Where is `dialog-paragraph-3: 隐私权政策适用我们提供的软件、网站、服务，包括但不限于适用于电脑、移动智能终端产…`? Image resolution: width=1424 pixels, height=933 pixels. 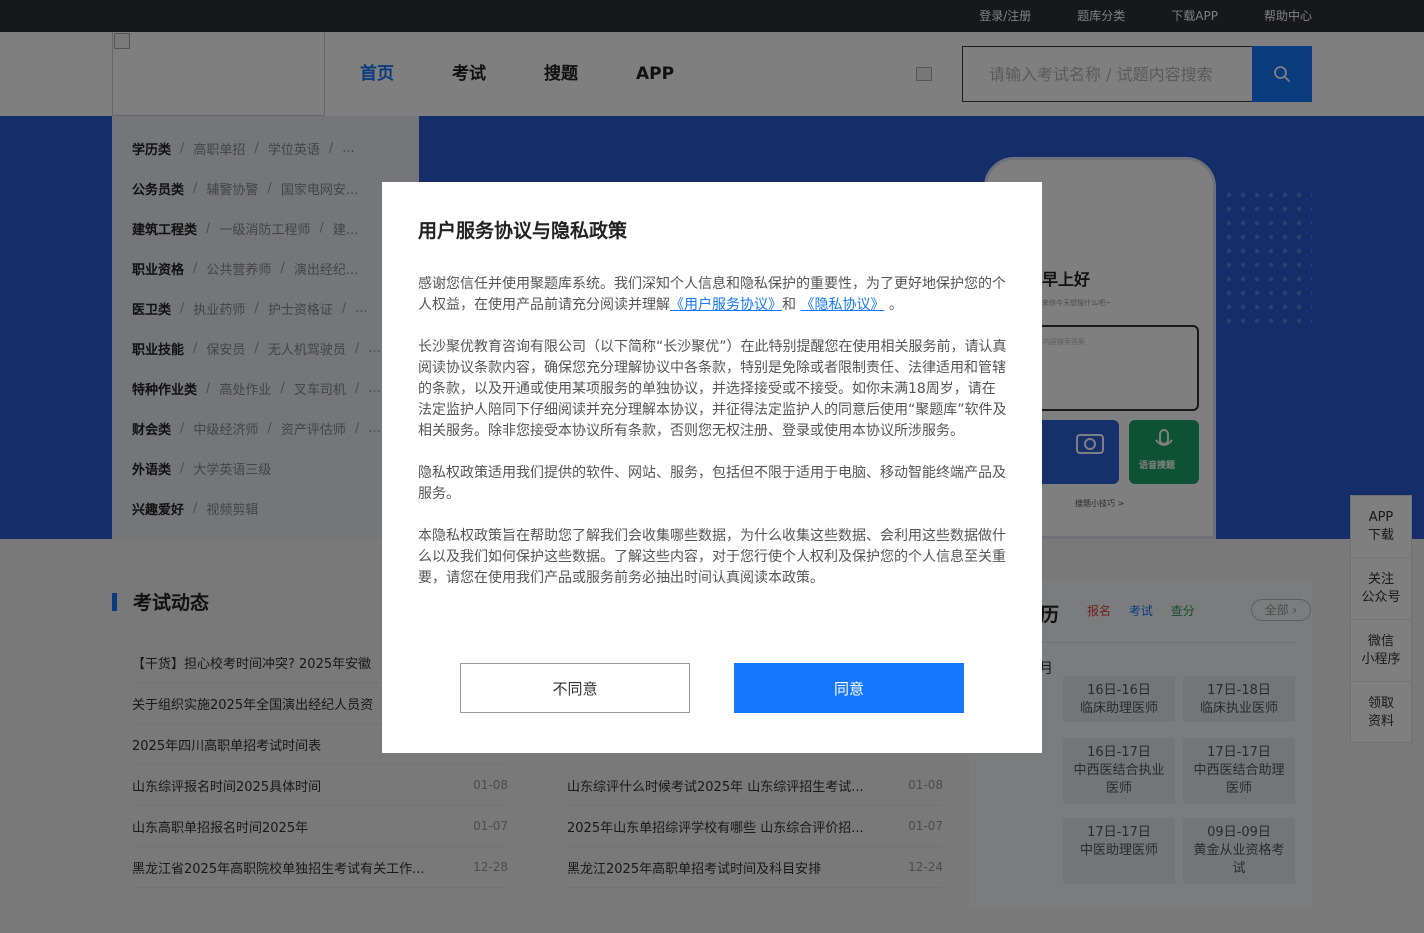 dialog-paragraph-3: 隐私权政策适用我们提供的软件、网站、服务，包括但不限于适用于电脑、移动智能终端产… is located at coordinates (712, 483).